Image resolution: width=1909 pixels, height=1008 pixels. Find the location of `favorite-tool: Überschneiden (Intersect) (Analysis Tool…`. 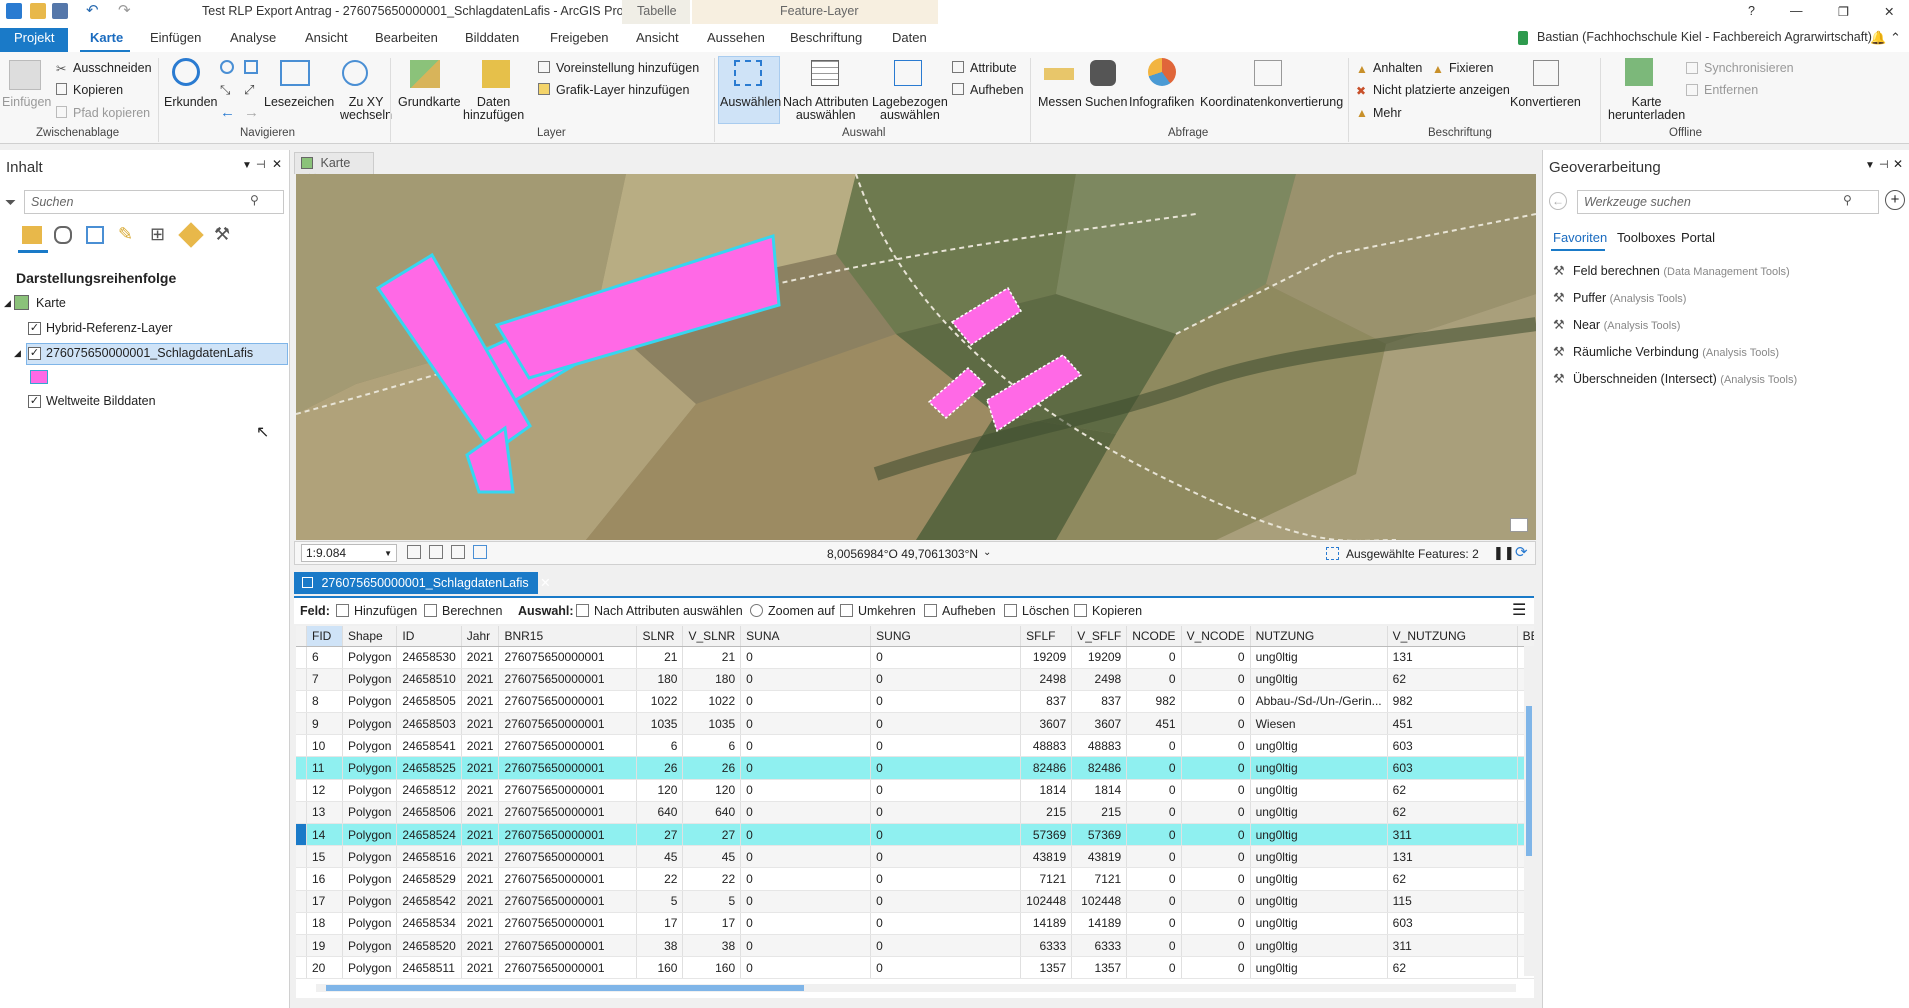

favorite-tool: Überschneiden (Intersect) (Analysis Tool… is located at coordinates (1685, 379).